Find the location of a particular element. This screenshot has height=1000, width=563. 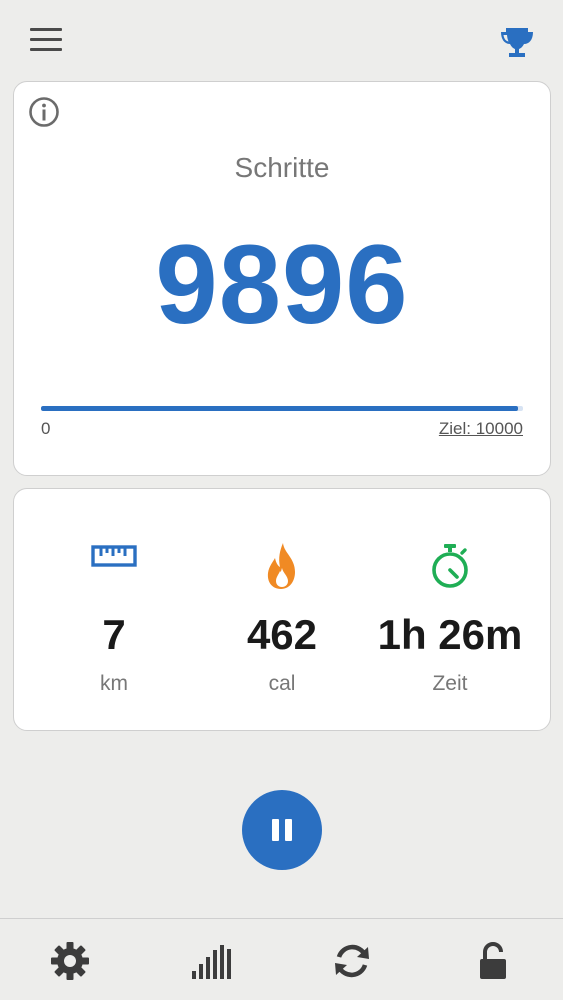

info-icon is located at coordinates (44, 112).